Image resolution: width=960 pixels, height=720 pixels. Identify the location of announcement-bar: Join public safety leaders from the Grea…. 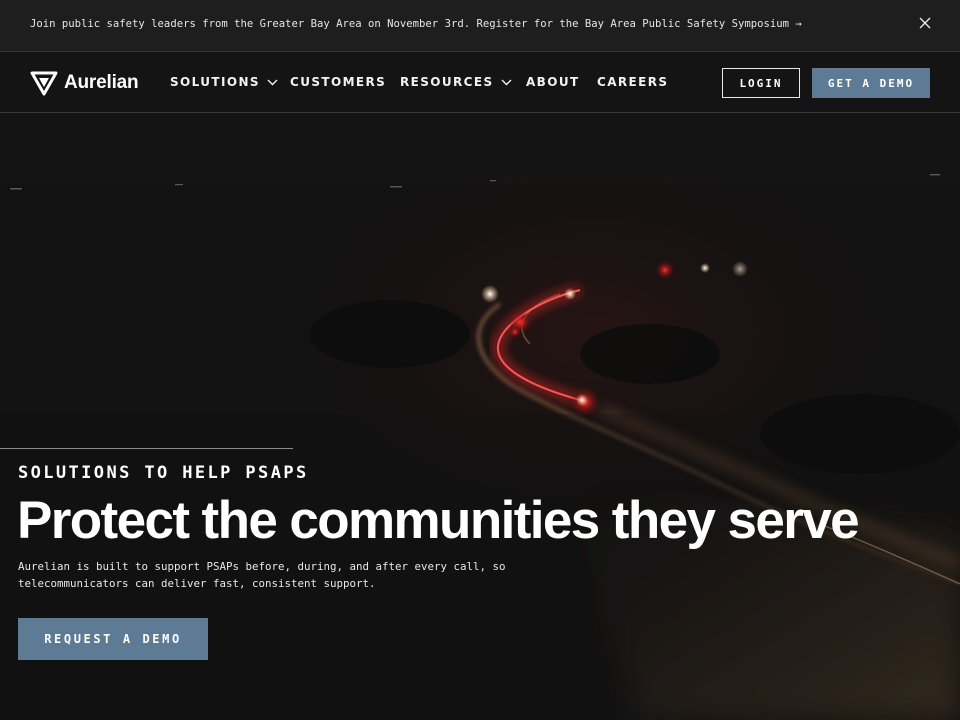
(480, 26).